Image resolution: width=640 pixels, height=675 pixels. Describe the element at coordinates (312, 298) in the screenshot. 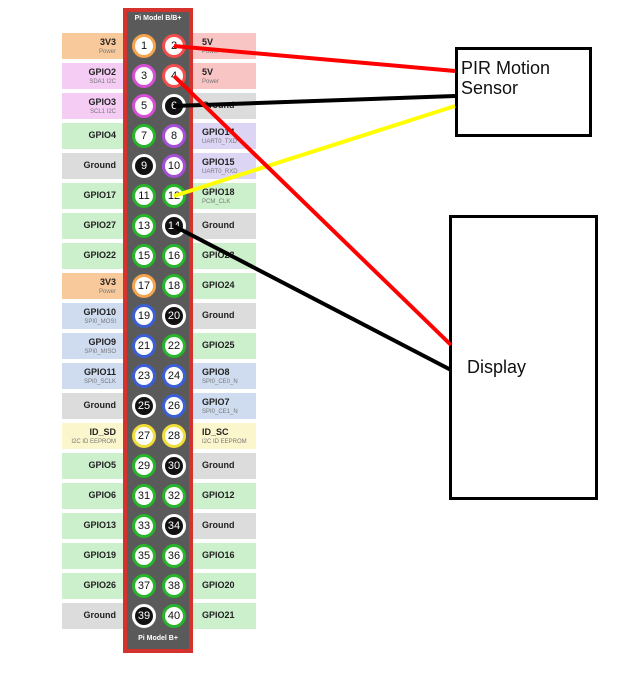

I see `wire-pin14-to-display` at that location.